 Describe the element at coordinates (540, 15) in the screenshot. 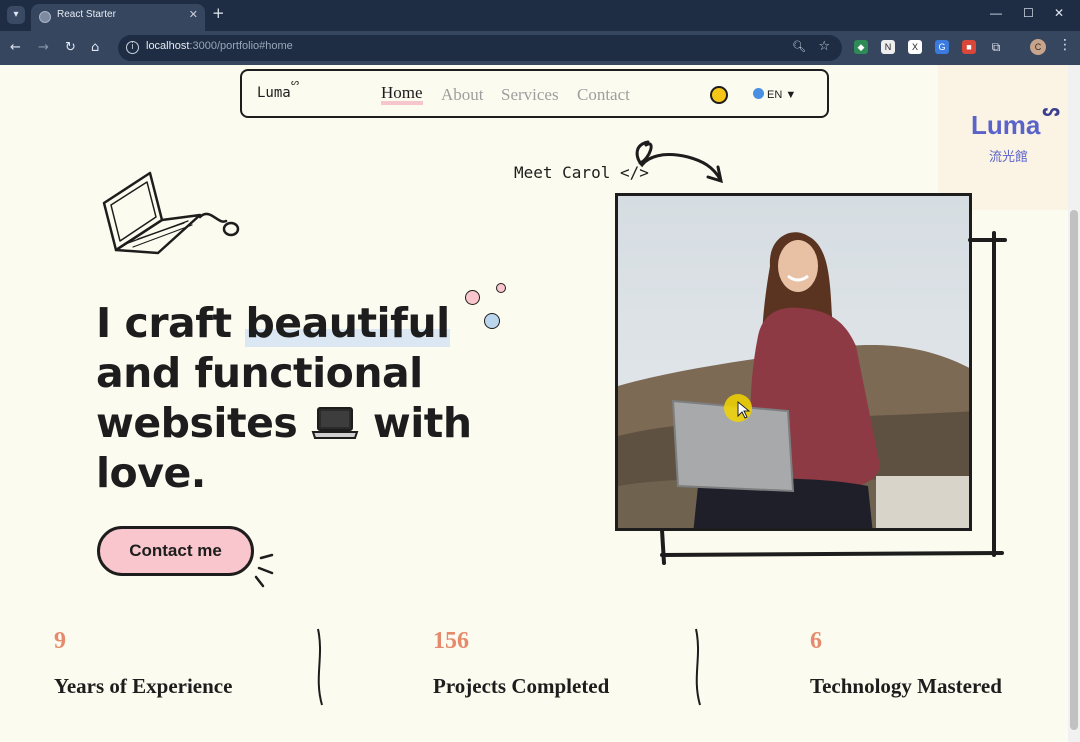

I see `browser-tab-strip: ▾ React Starter ✕ + — ☐ ✕` at that location.